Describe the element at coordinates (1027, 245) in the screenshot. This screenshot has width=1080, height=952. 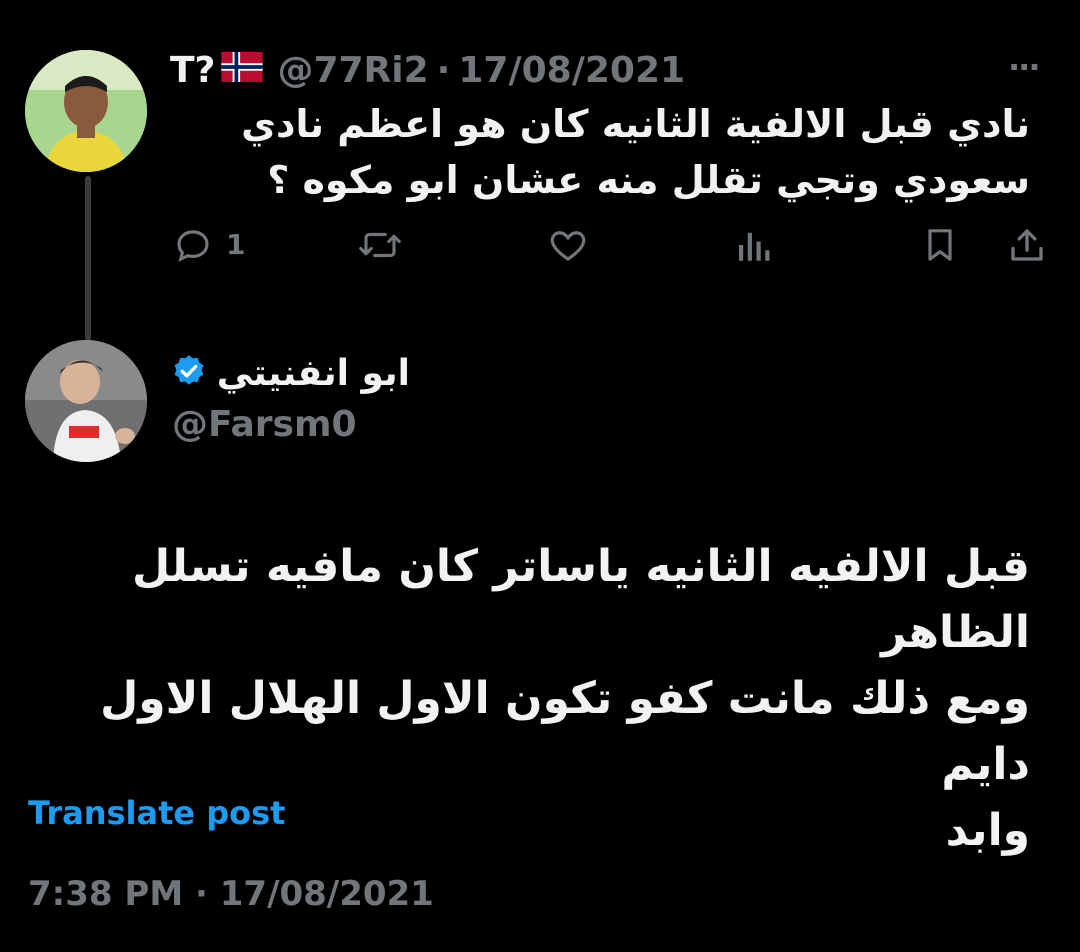
I see `share-icon` at that location.